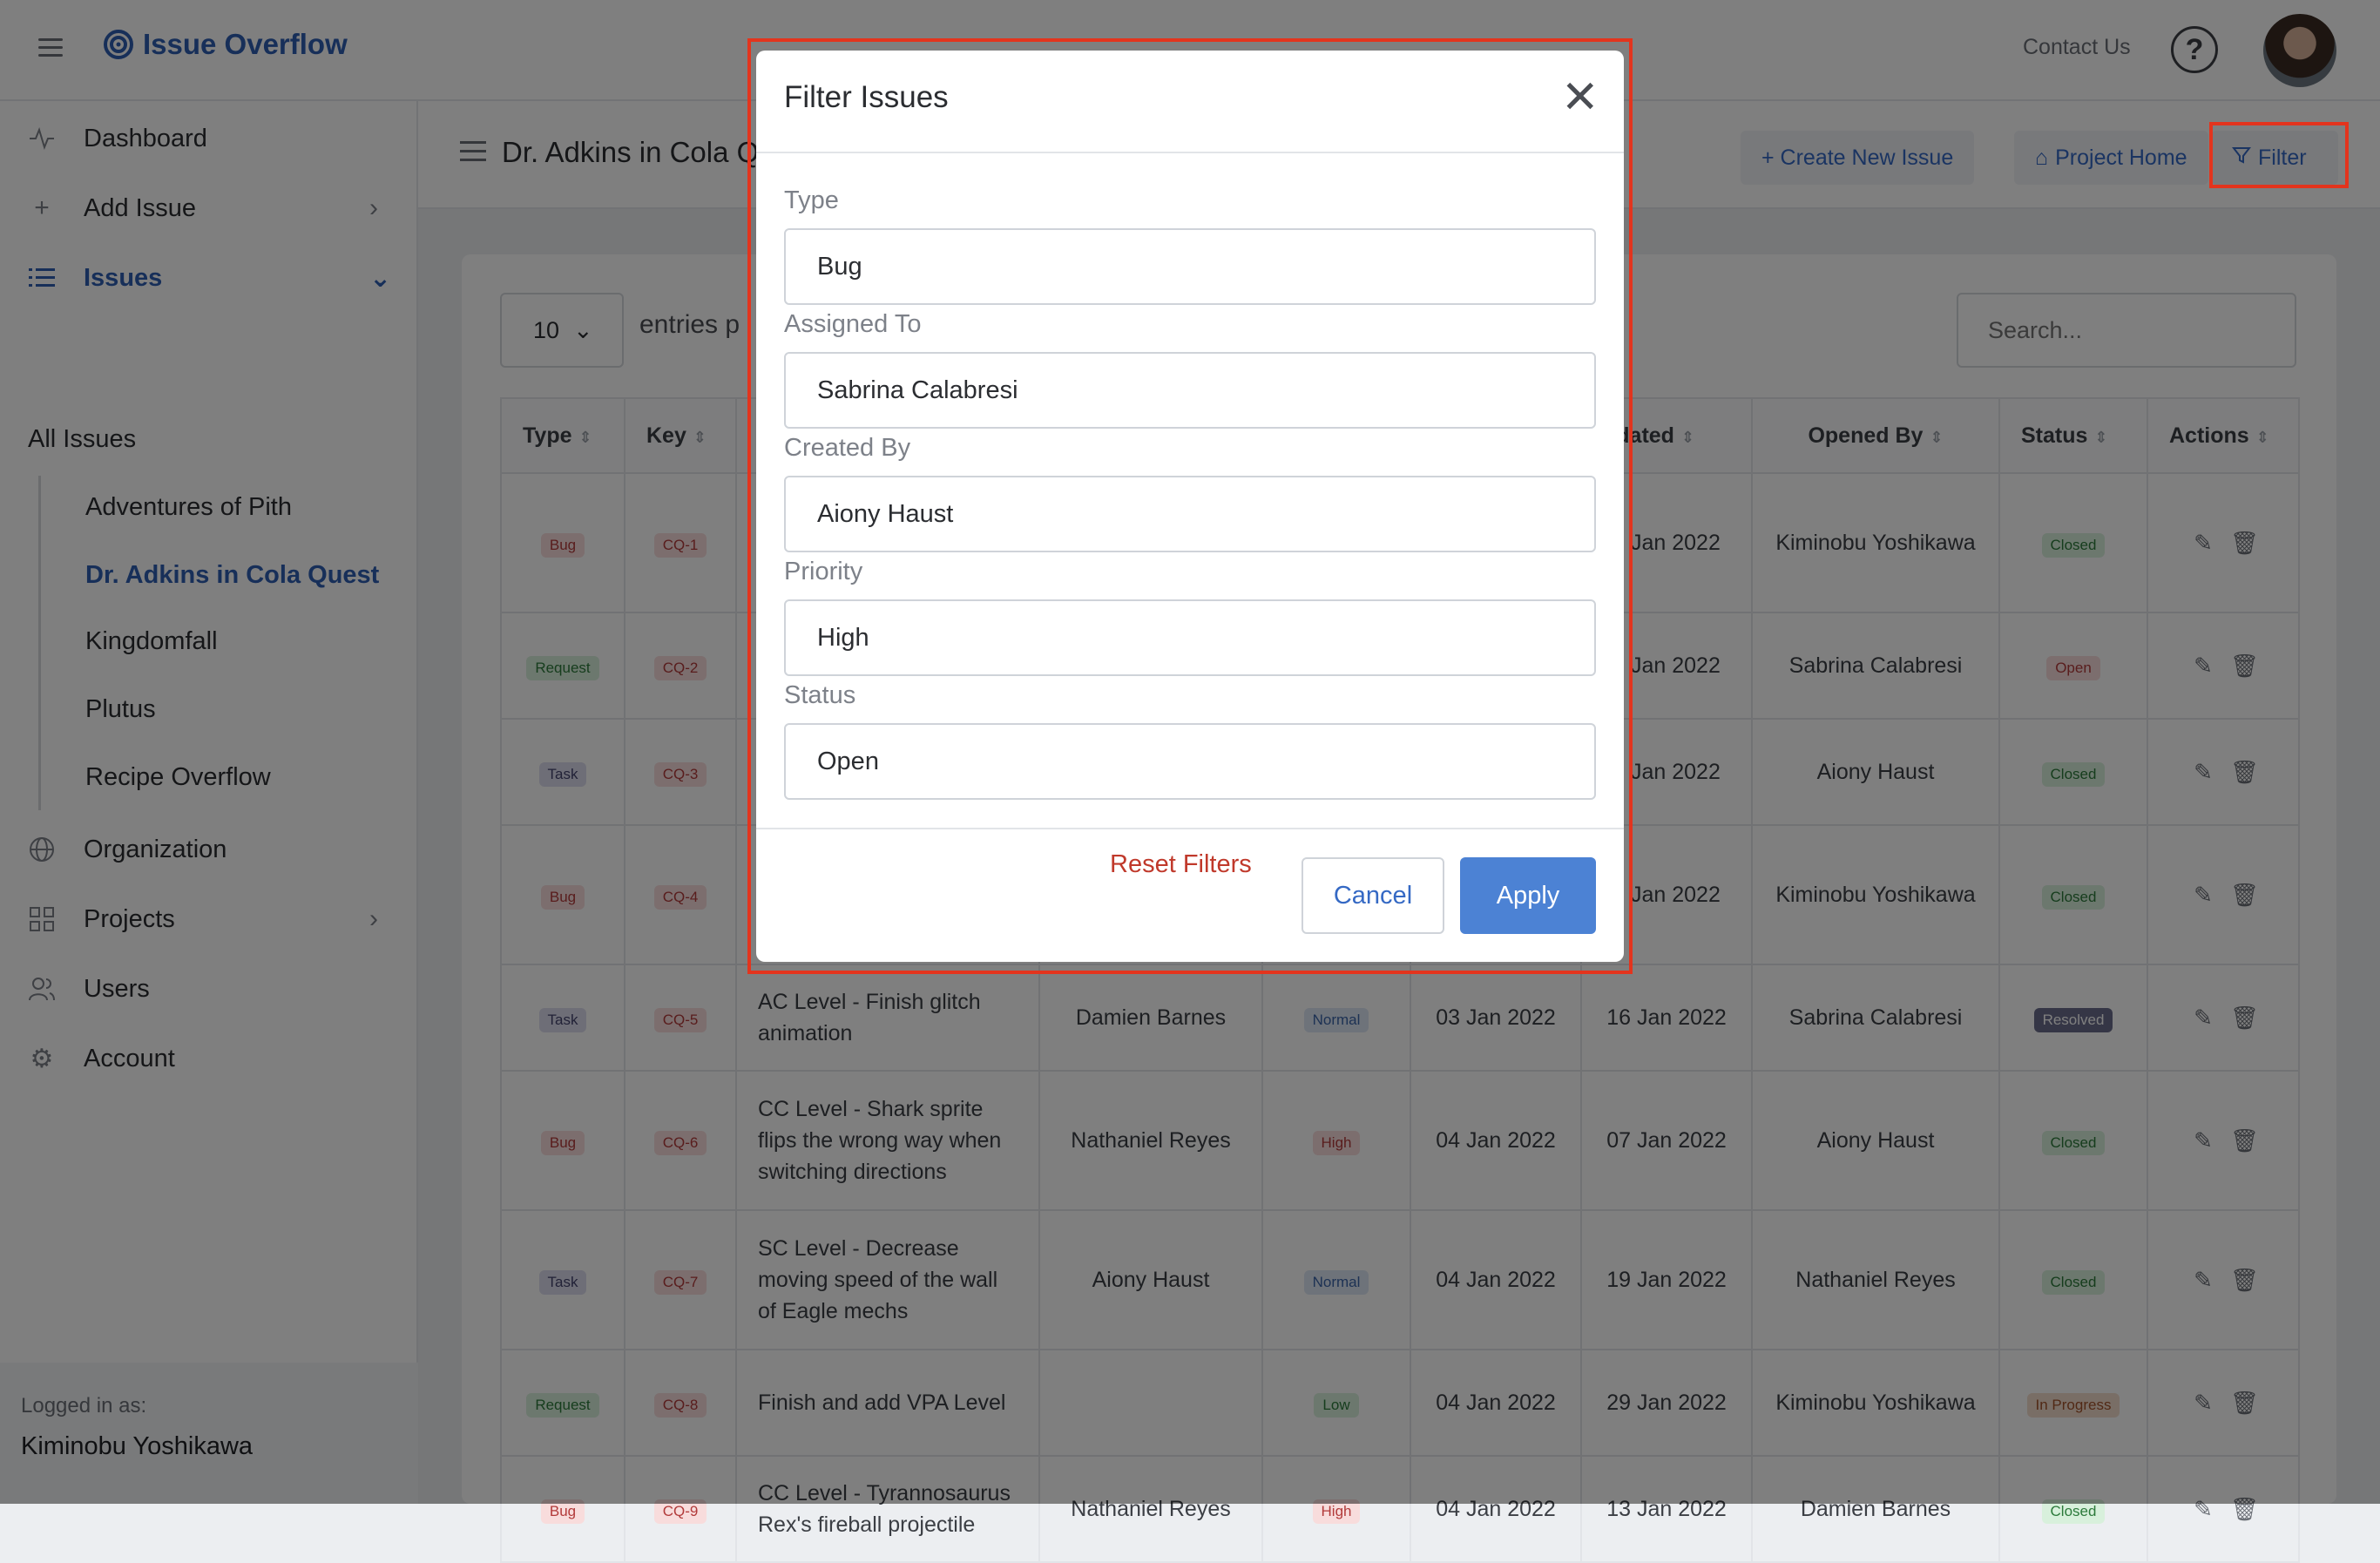  What do you see at coordinates (820, 695) in the screenshot?
I see `status-label: Status` at bounding box center [820, 695].